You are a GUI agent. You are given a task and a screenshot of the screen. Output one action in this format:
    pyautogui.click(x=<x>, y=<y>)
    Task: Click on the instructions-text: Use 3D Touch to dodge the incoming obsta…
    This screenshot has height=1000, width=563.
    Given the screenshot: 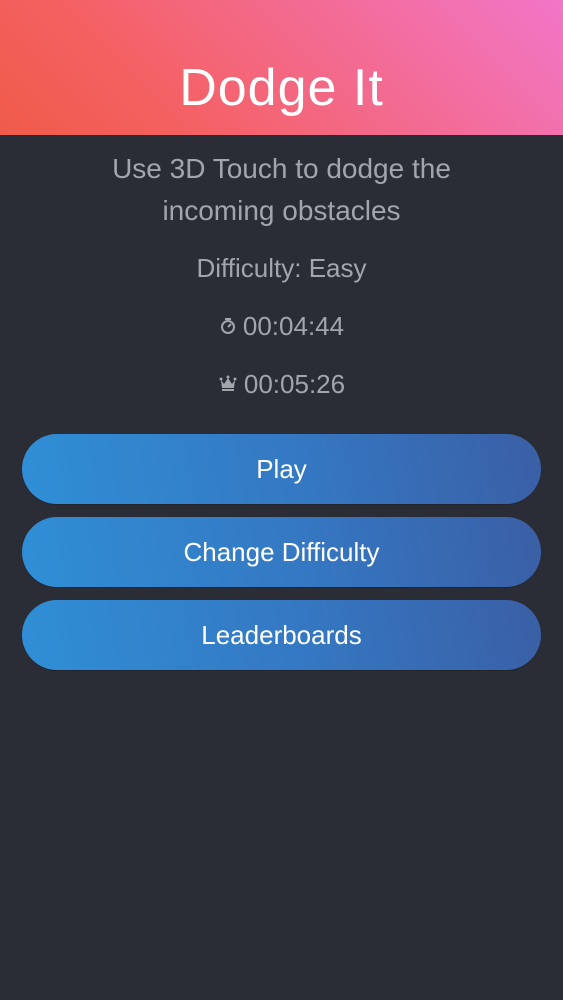 What is the action you would take?
    pyautogui.click(x=281, y=189)
    